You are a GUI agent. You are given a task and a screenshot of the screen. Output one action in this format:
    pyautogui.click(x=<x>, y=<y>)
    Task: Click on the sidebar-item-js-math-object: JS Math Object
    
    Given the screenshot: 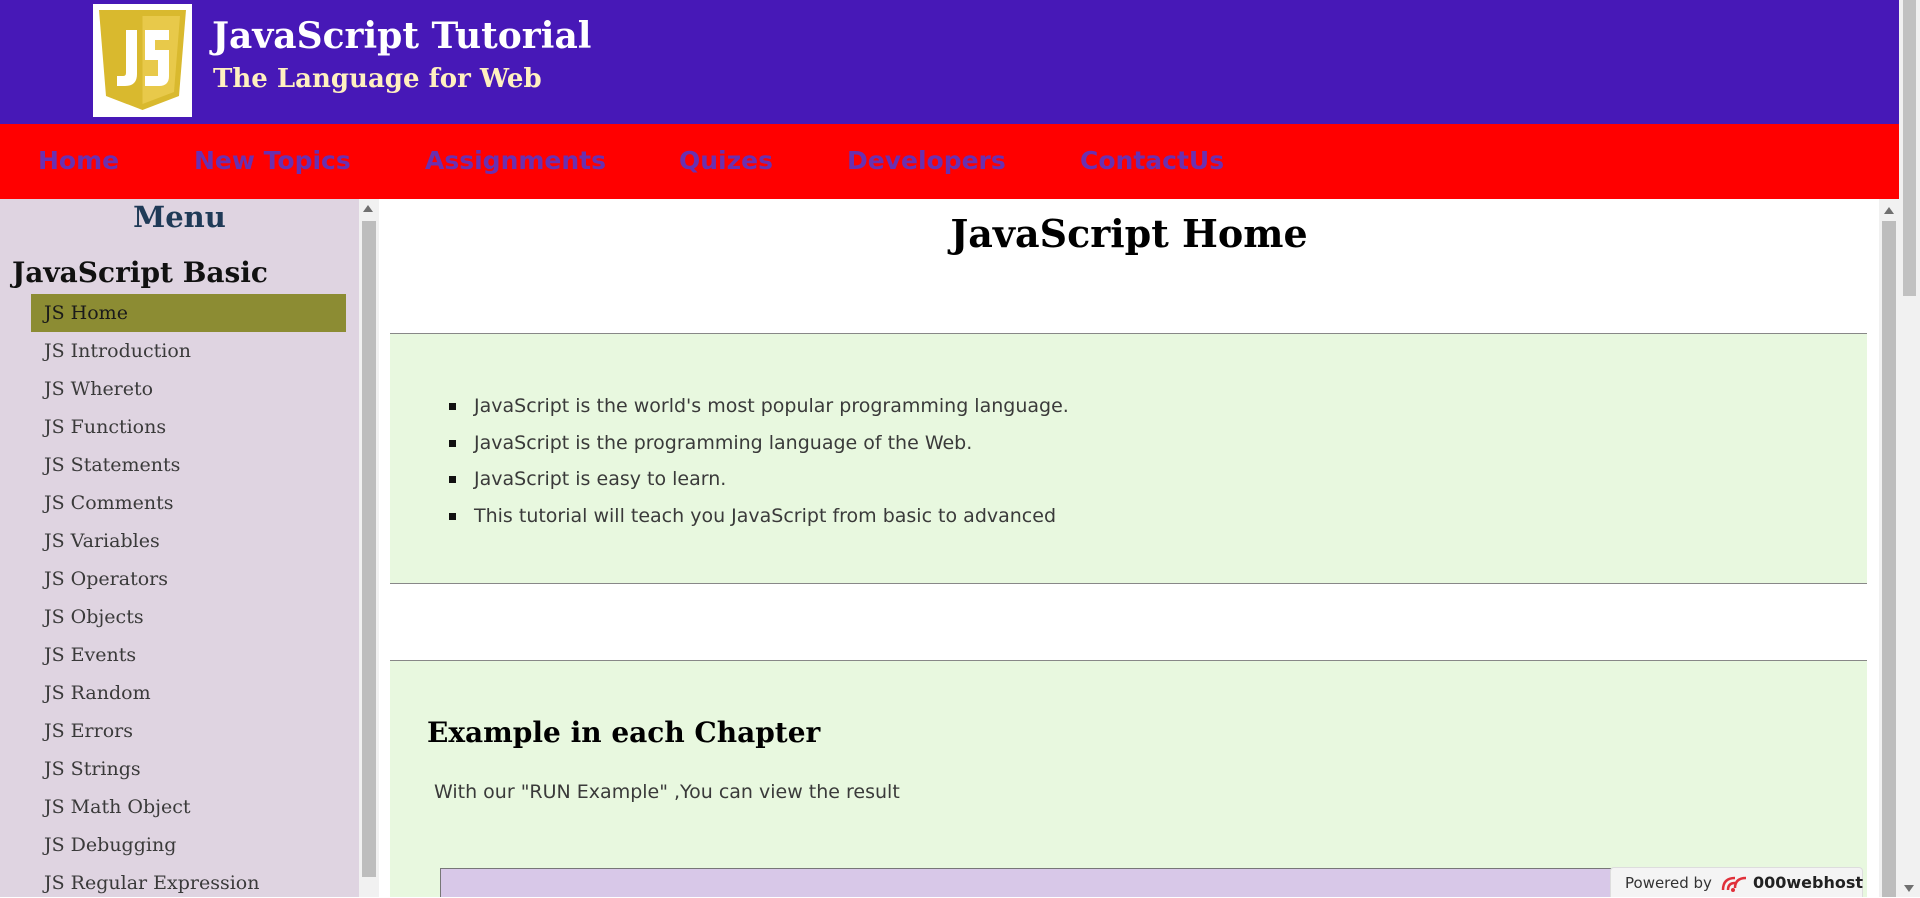 What is the action you would take?
    pyautogui.click(x=188, y=807)
    